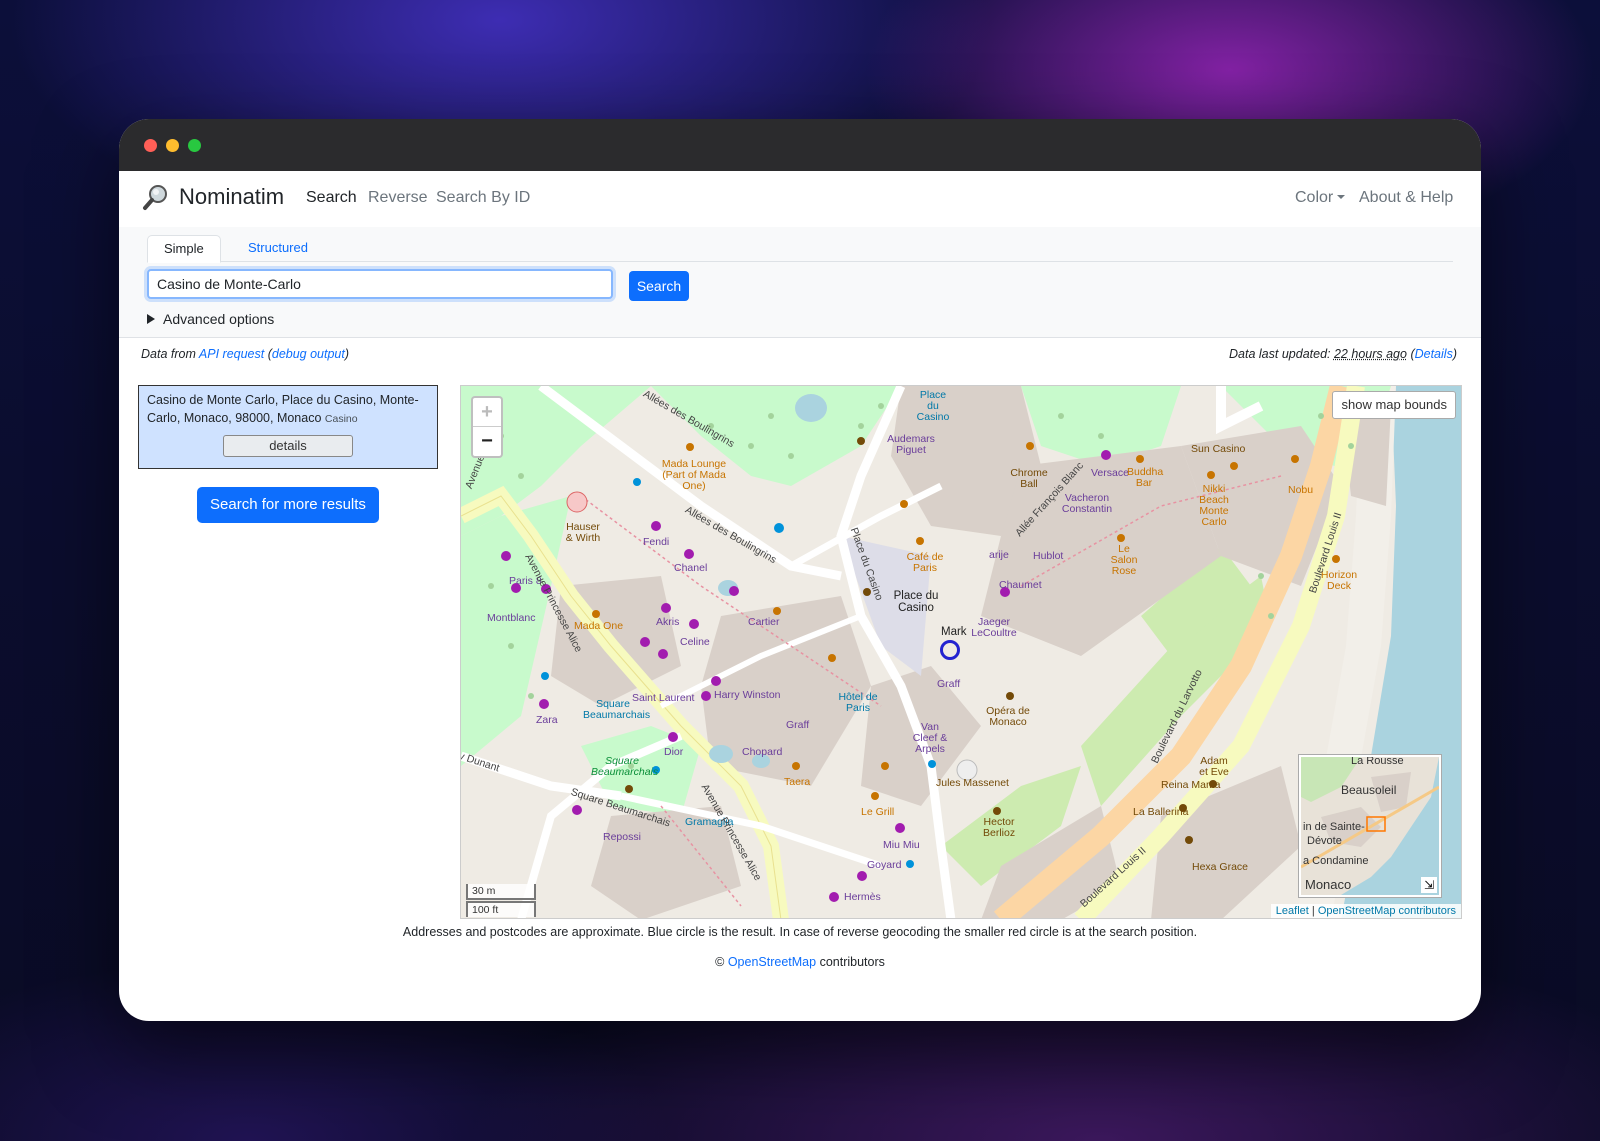 The height and width of the screenshot is (1141, 1600). I want to click on close-window-button, so click(150, 145).